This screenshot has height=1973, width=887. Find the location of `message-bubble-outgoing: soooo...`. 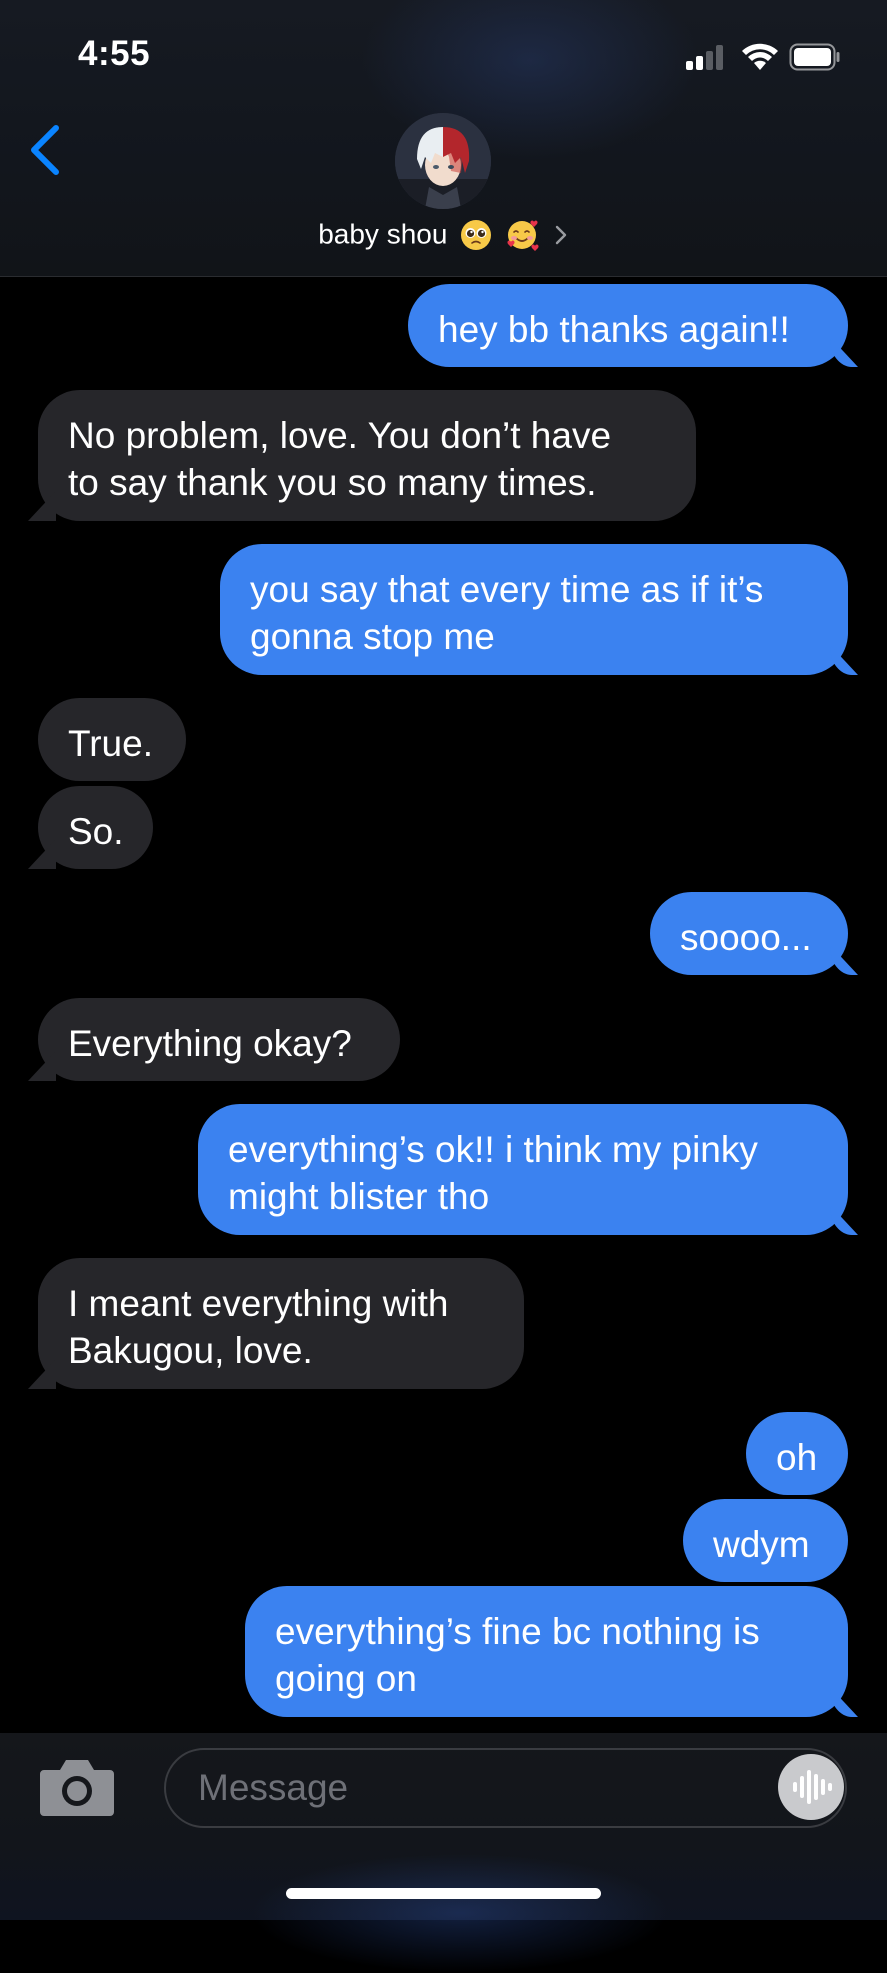

message-bubble-outgoing: soooo... is located at coordinates (749, 933).